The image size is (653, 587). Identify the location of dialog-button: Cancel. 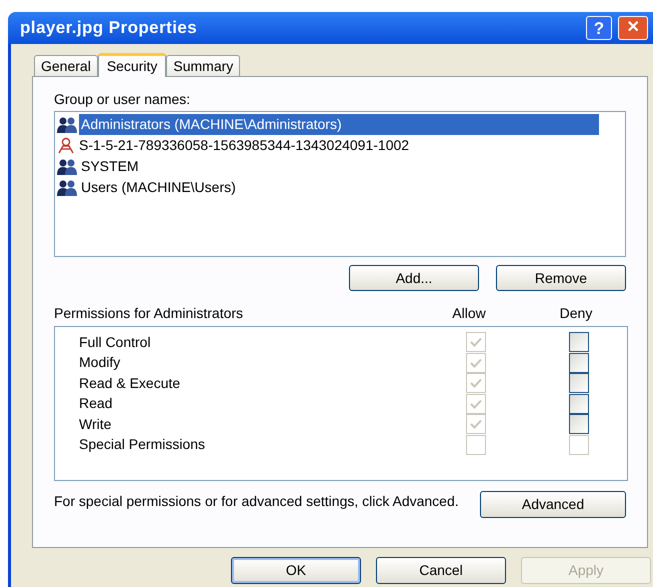
(441, 570).